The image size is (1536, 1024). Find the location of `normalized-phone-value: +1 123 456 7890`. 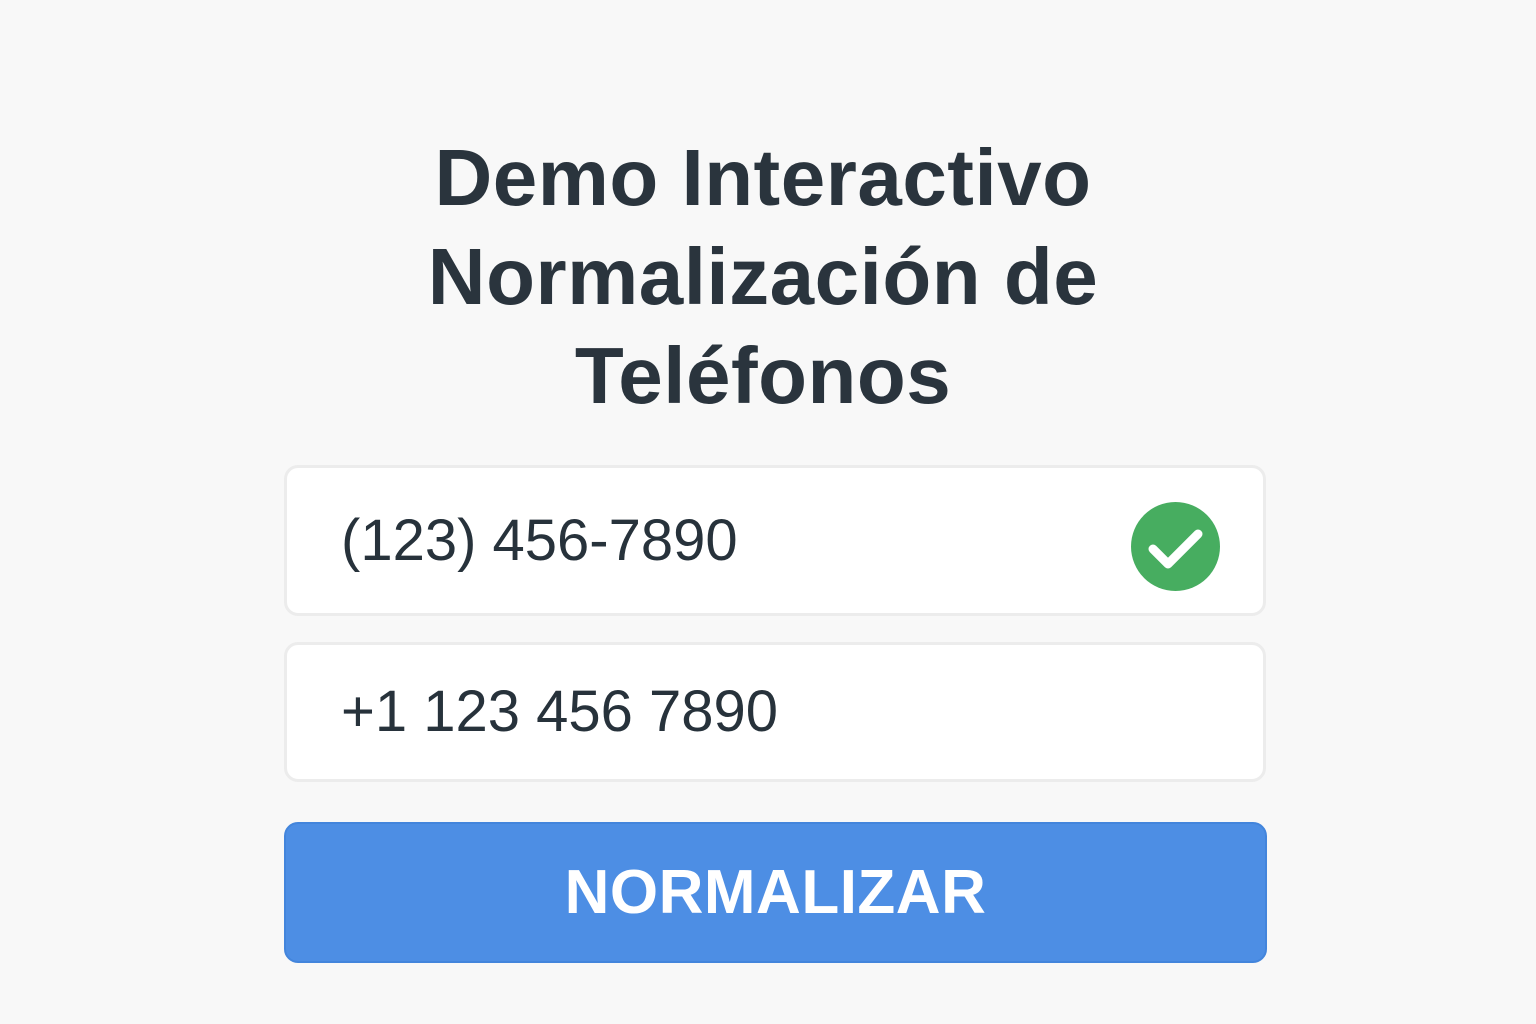

normalized-phone-value: +1 123 456 7890 is located at coordinates (559, 712).